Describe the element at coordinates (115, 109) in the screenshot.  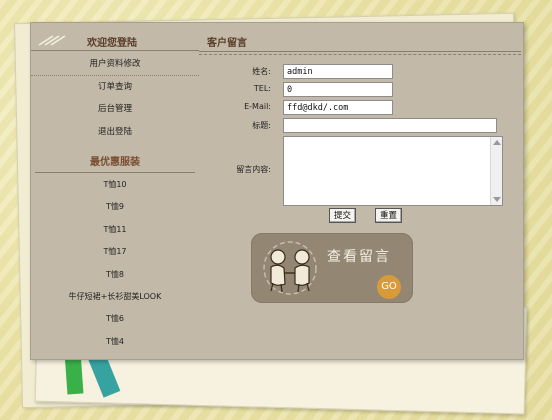
I see `menu-item-admin: 后台管理` at that location.